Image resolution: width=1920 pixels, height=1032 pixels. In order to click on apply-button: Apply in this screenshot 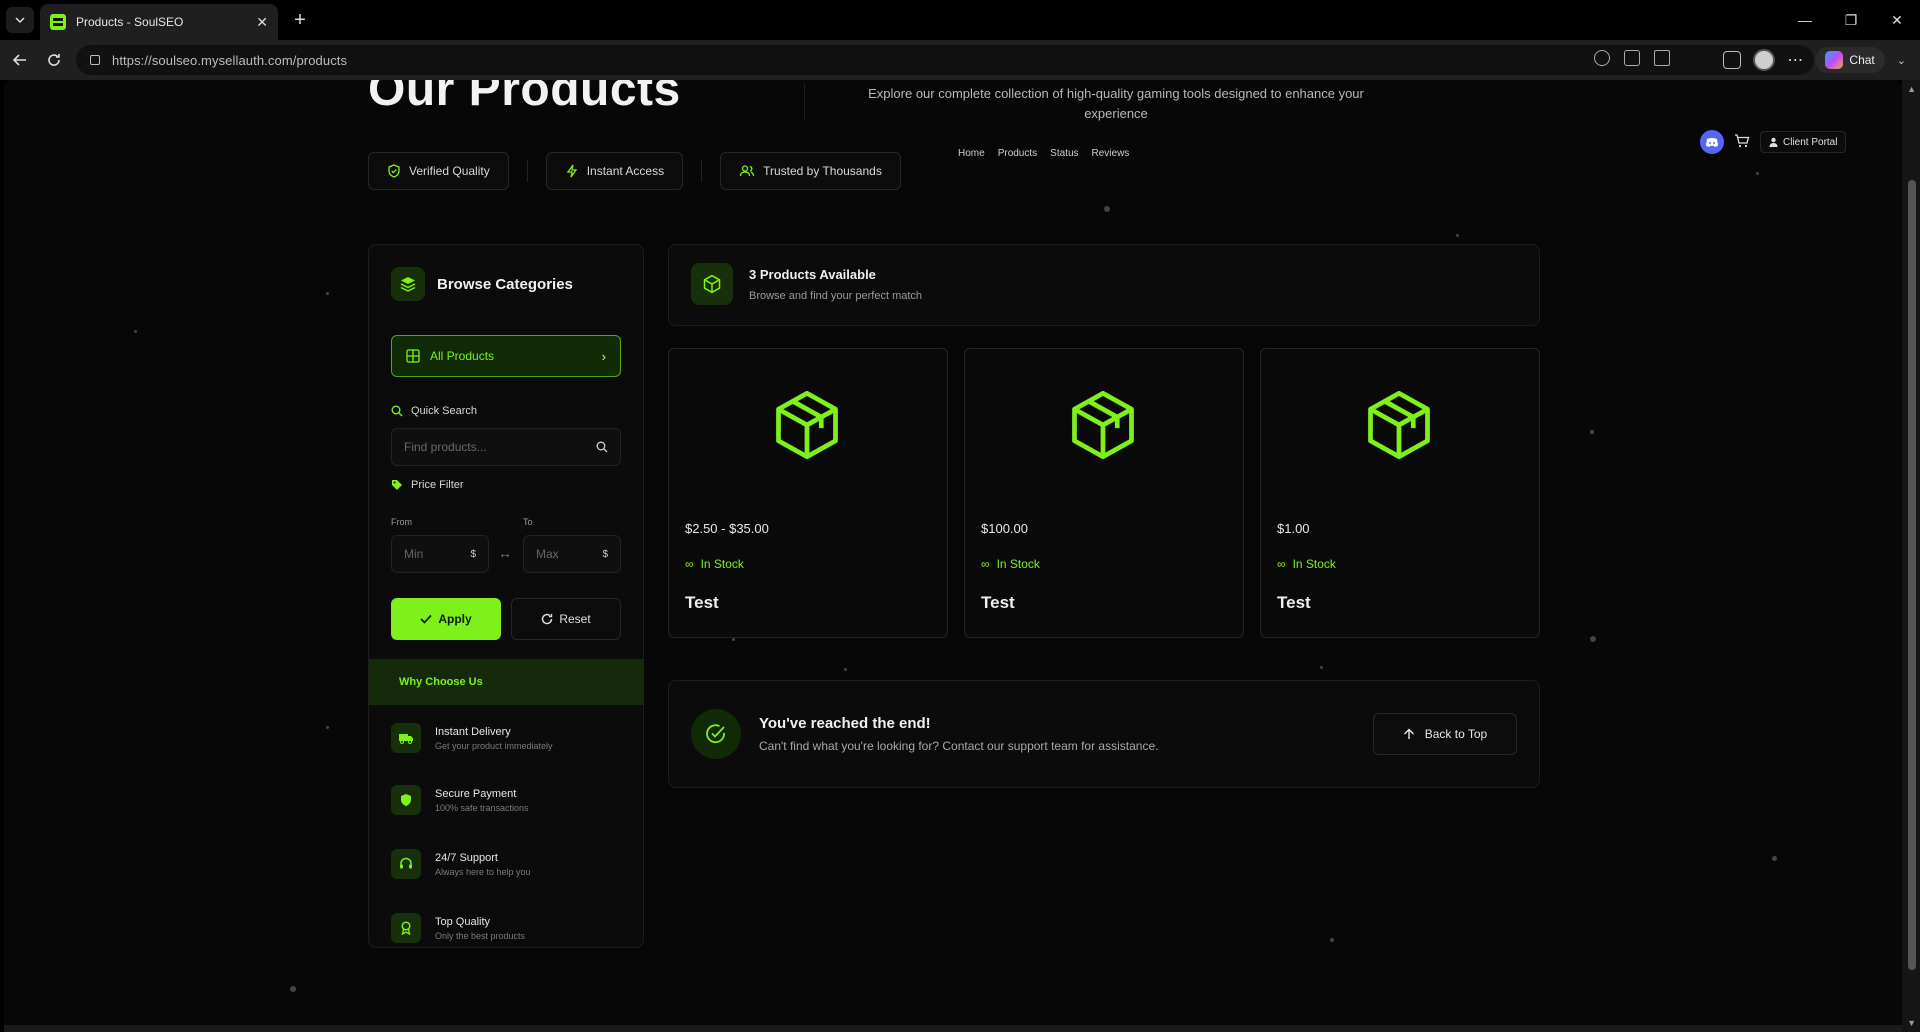, I will do `click(446, 619)`.